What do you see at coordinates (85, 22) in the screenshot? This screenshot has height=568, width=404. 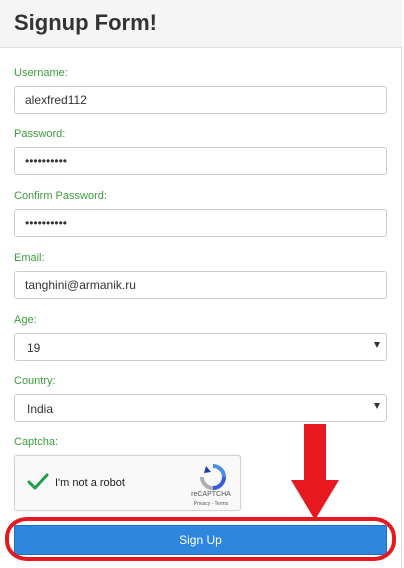 I see `page-title: Signup Form!` at bounding box center [85, 22].